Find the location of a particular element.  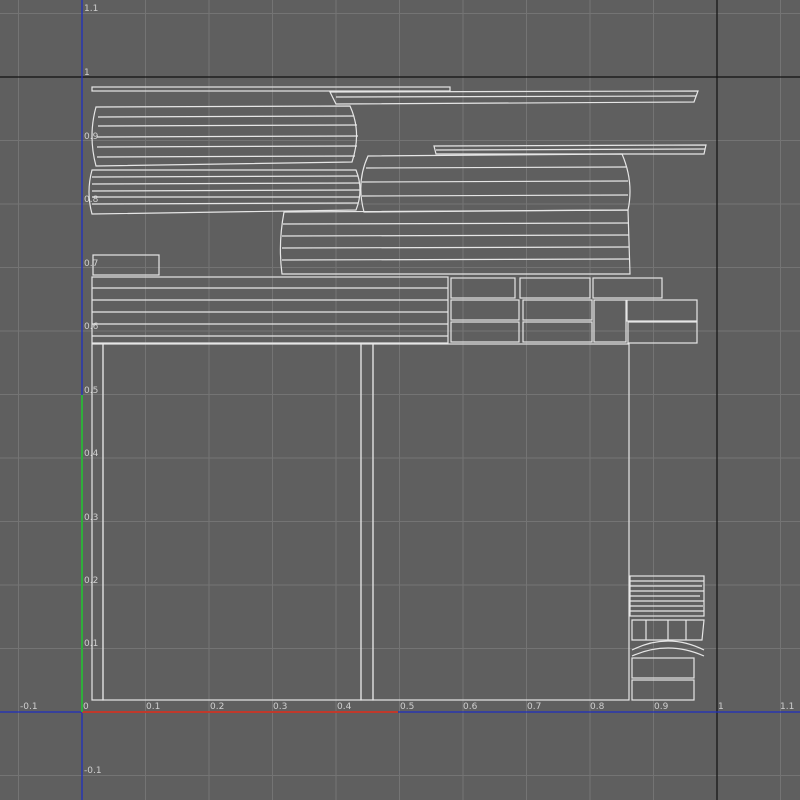

u-tick-label: 0.8 is located at coordinates (597, 707).